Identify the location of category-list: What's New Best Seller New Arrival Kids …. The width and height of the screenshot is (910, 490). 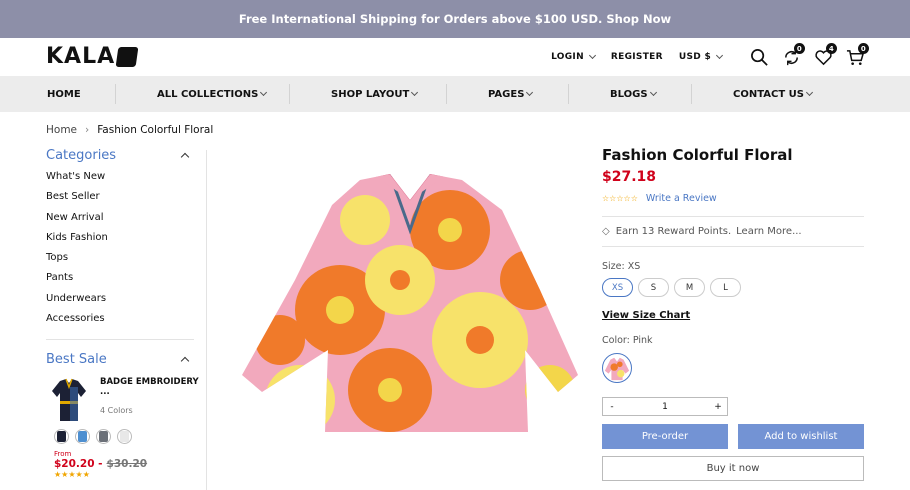
(126, 252).